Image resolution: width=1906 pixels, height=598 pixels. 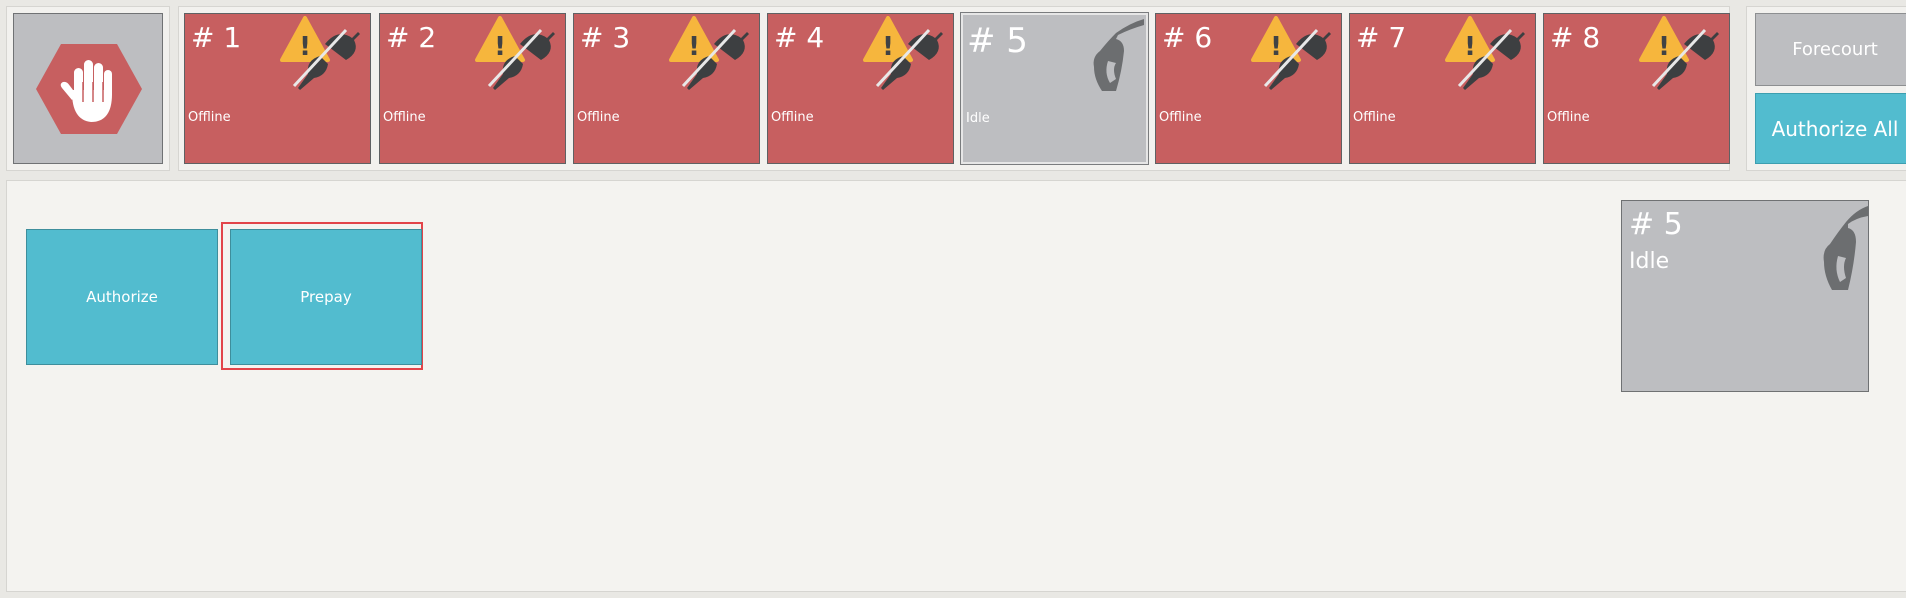 What do you see at coordinates (1656, 224) in the screenshot?
I see `selected-pump-number: # 5` at bounding box center [1656, 224].